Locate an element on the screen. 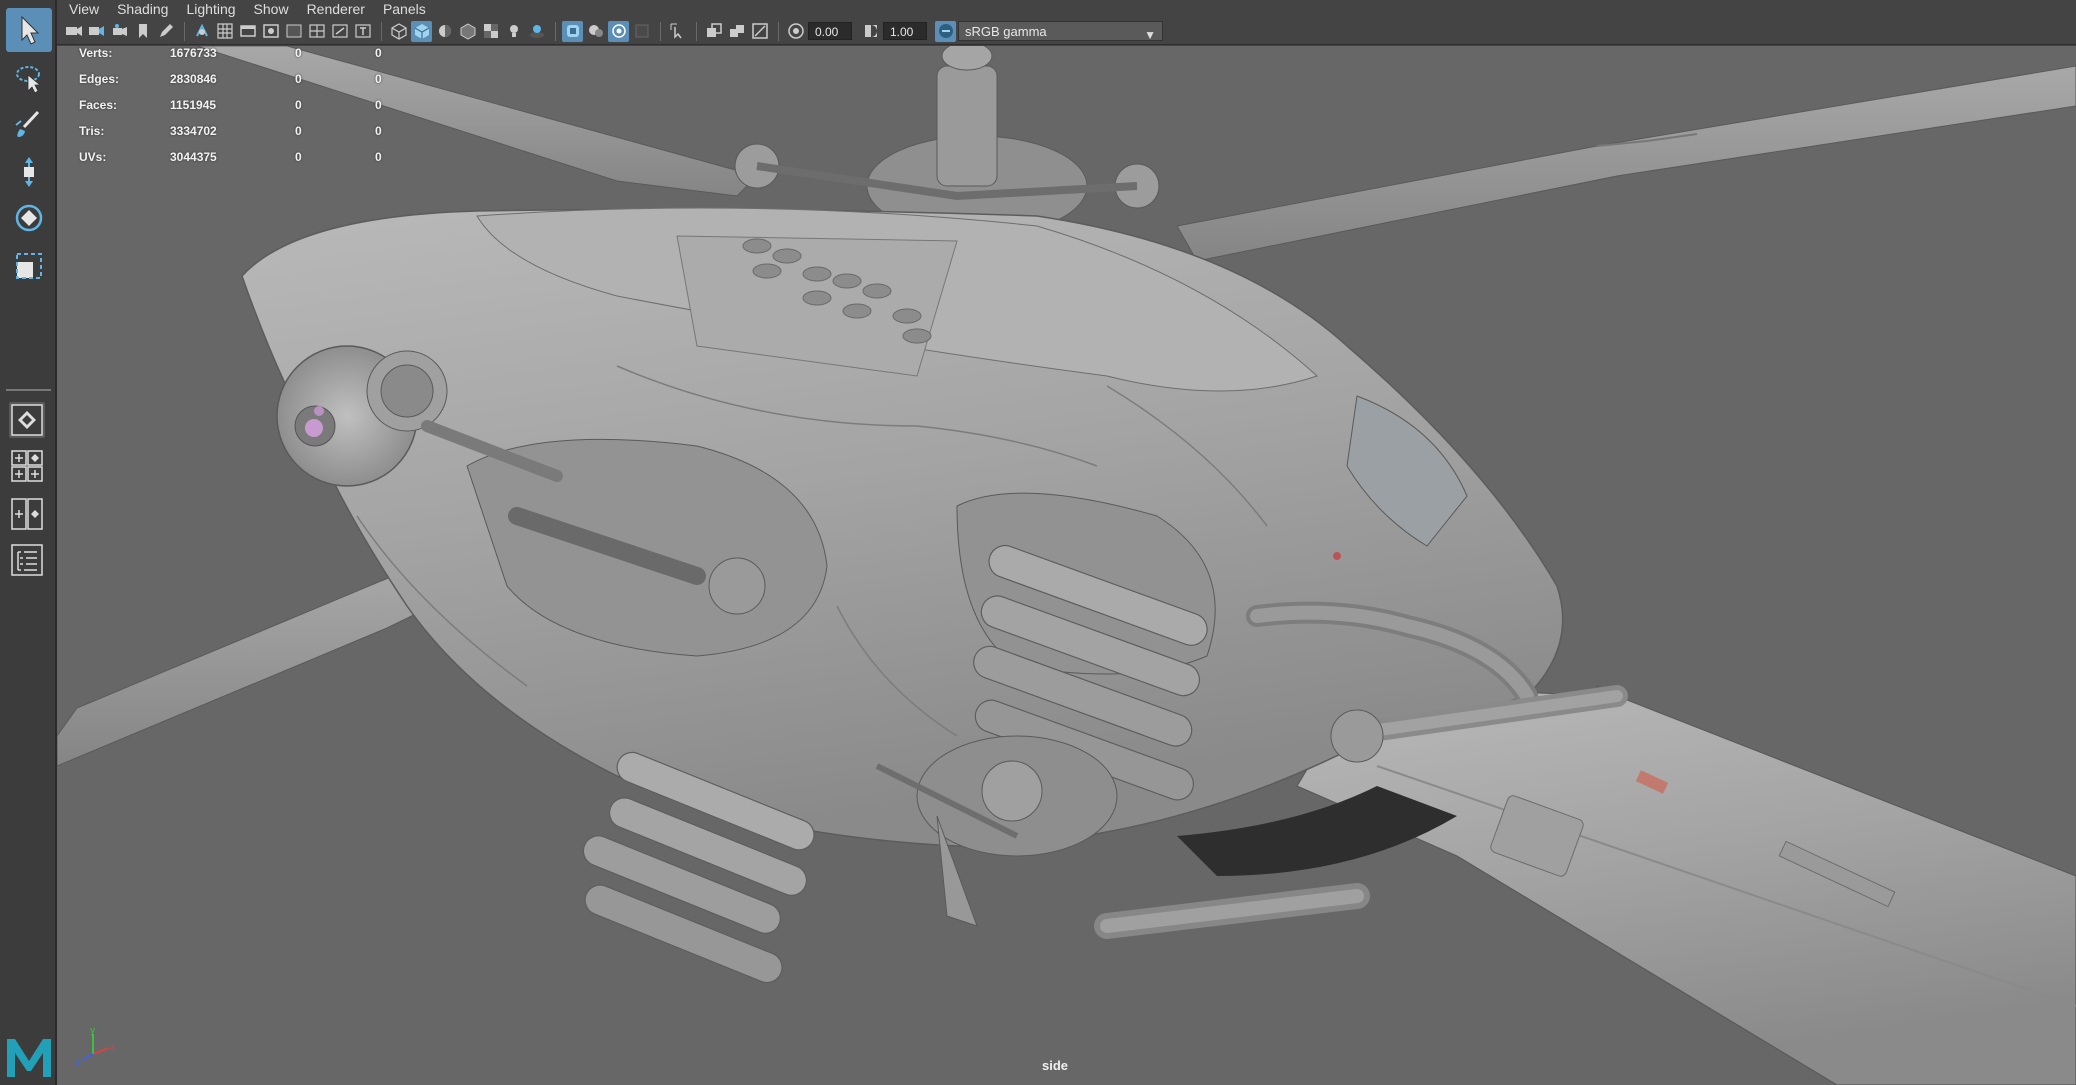 Image resolution: width=2076 pixels, height=1085 pixels. rotate-tool-button is located at coordinates (29, 218).